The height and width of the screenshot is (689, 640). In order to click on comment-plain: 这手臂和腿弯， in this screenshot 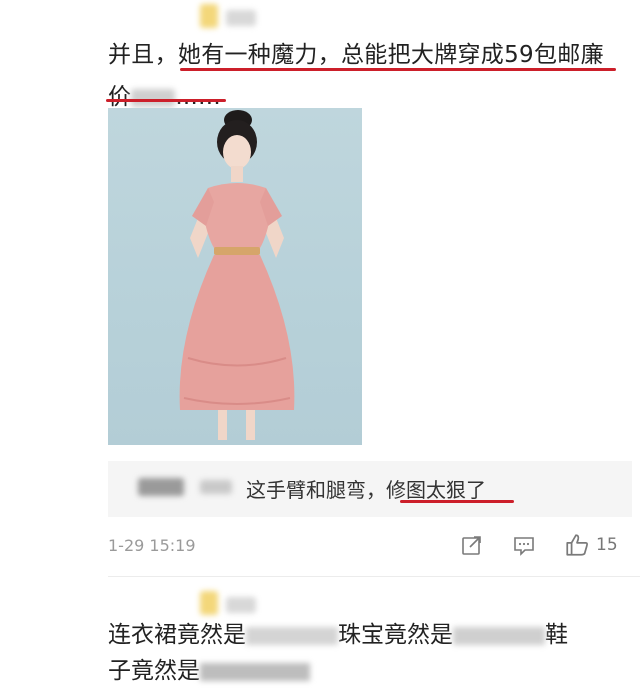, I will do `click(316, 490)`.